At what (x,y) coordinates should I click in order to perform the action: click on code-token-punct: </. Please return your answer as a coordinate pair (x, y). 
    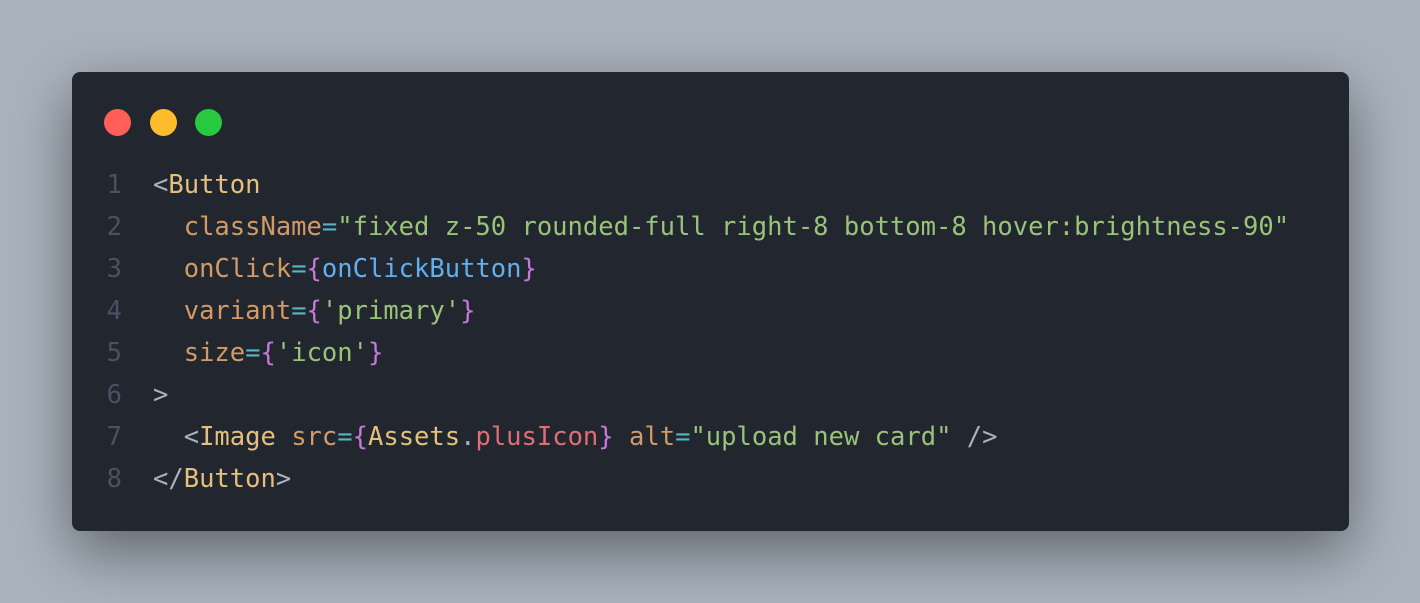
    Looking at the image, I should click on (168, 479).